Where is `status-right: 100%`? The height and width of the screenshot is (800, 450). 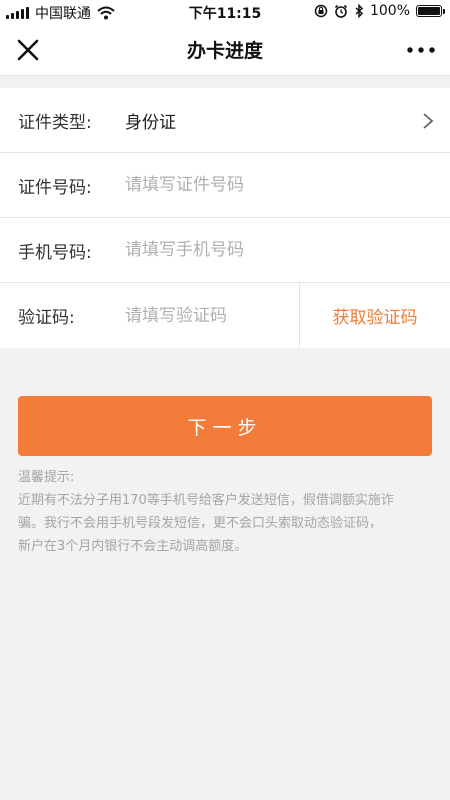 status-right: 100% is located at coordinates (379, 11).